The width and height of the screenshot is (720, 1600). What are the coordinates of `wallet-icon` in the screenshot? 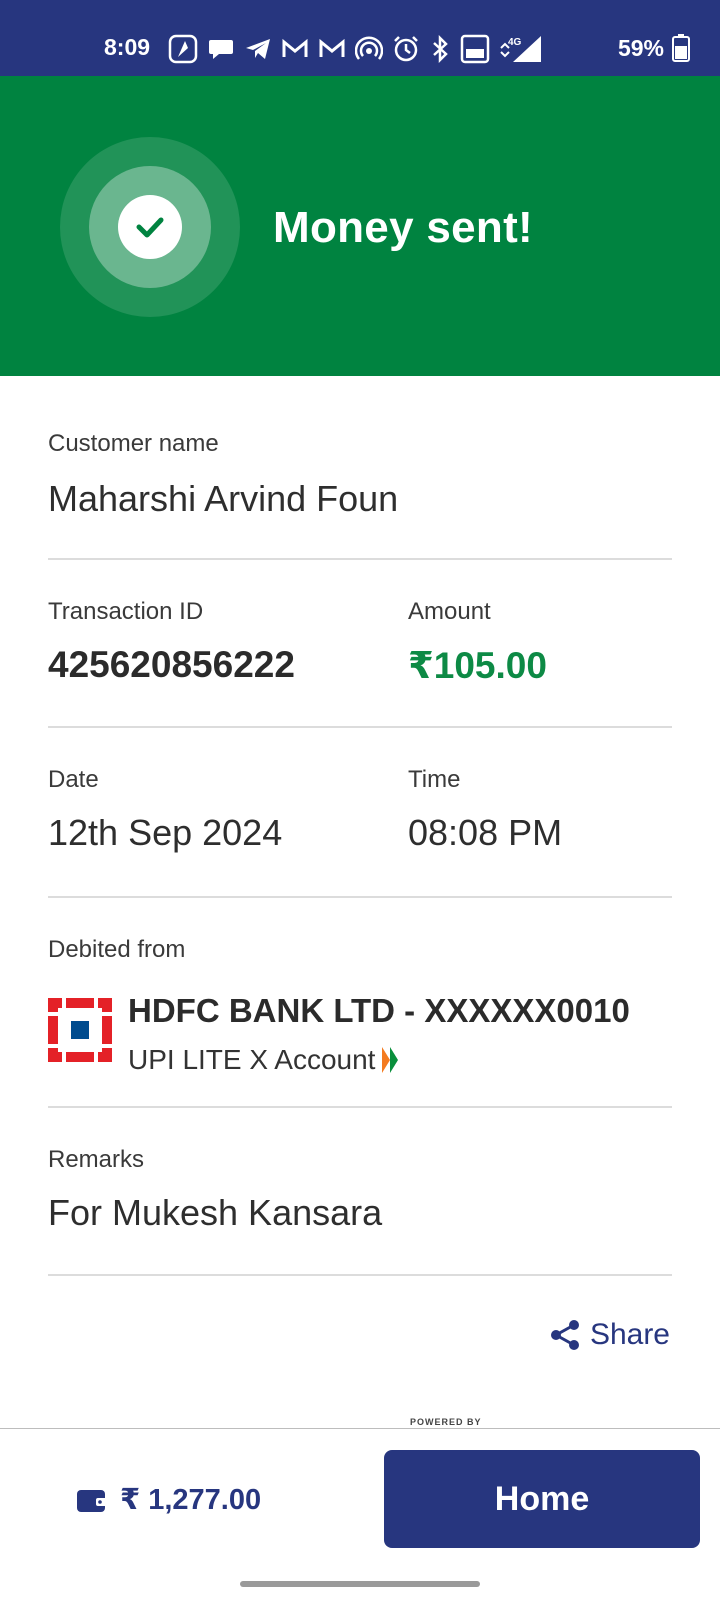 It's located at (92, 1500).